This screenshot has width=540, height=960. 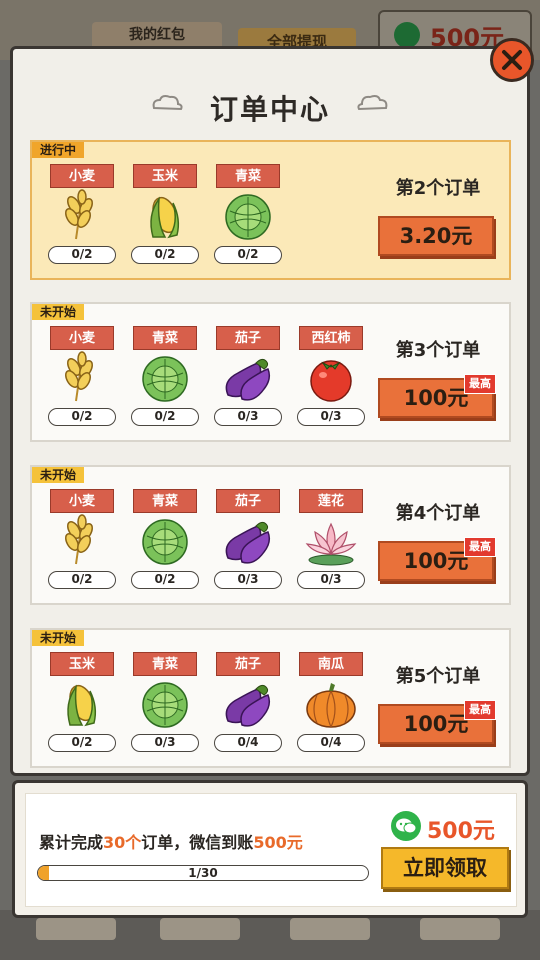 I want to click on tomato-icon, so click(x=331, y=381).